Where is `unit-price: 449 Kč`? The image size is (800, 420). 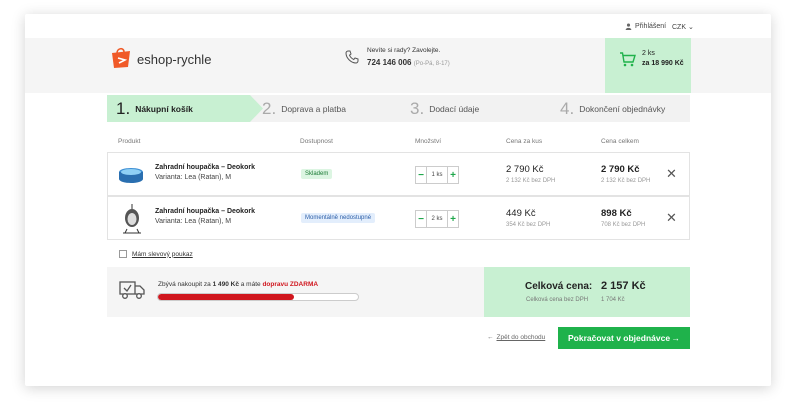
unit-price: 449 Kč is located at coordinates (521, 213).